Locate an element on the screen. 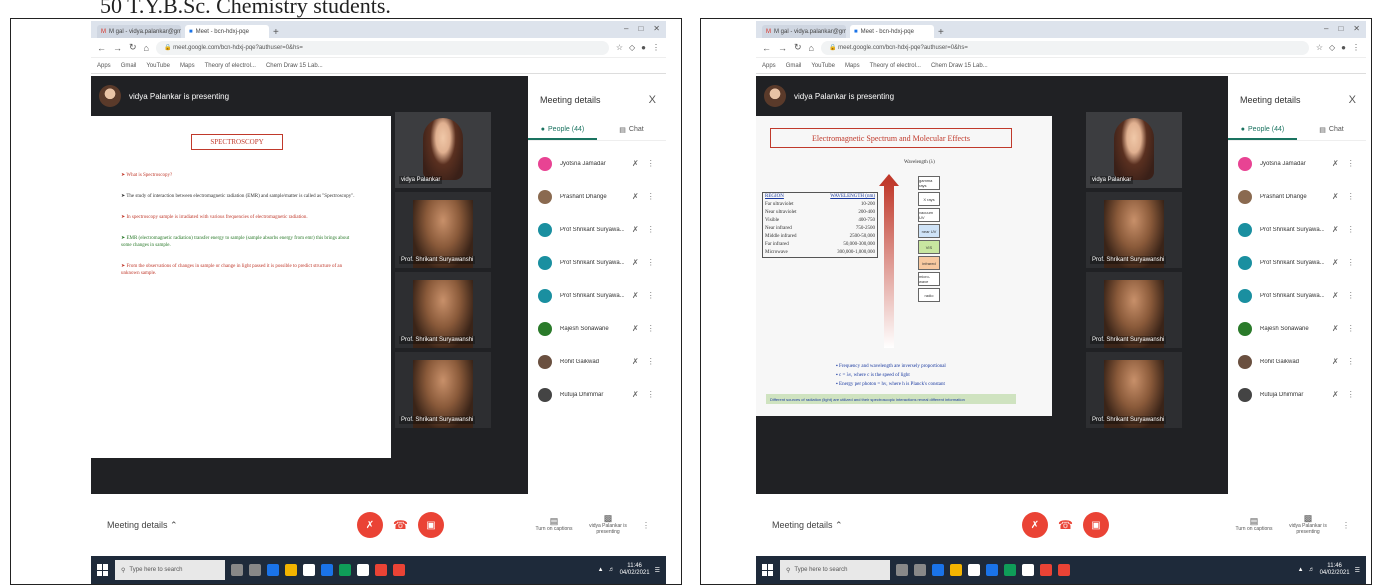  tab-meet: ■ Meet - bcn-hdxj-pqe is located at coordinates (892, 31).